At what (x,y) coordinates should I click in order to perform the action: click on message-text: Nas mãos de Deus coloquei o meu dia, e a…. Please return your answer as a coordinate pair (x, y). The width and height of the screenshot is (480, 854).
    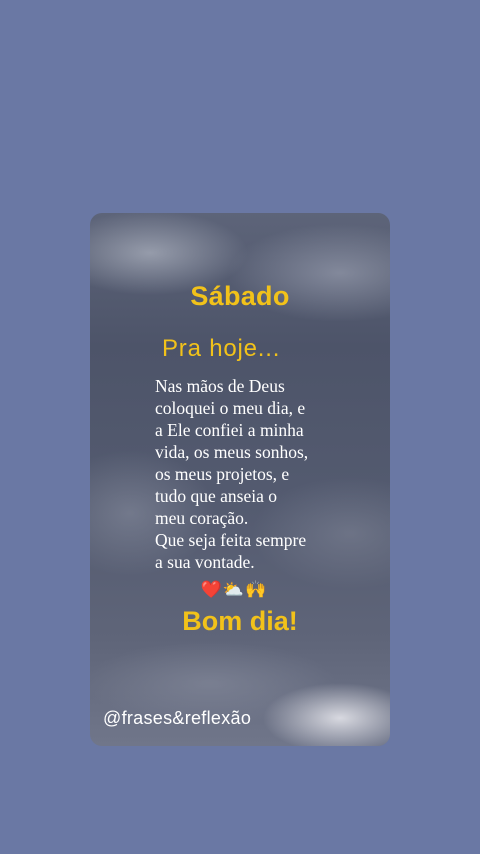
    Looking at the image, I should click on (270, 474).